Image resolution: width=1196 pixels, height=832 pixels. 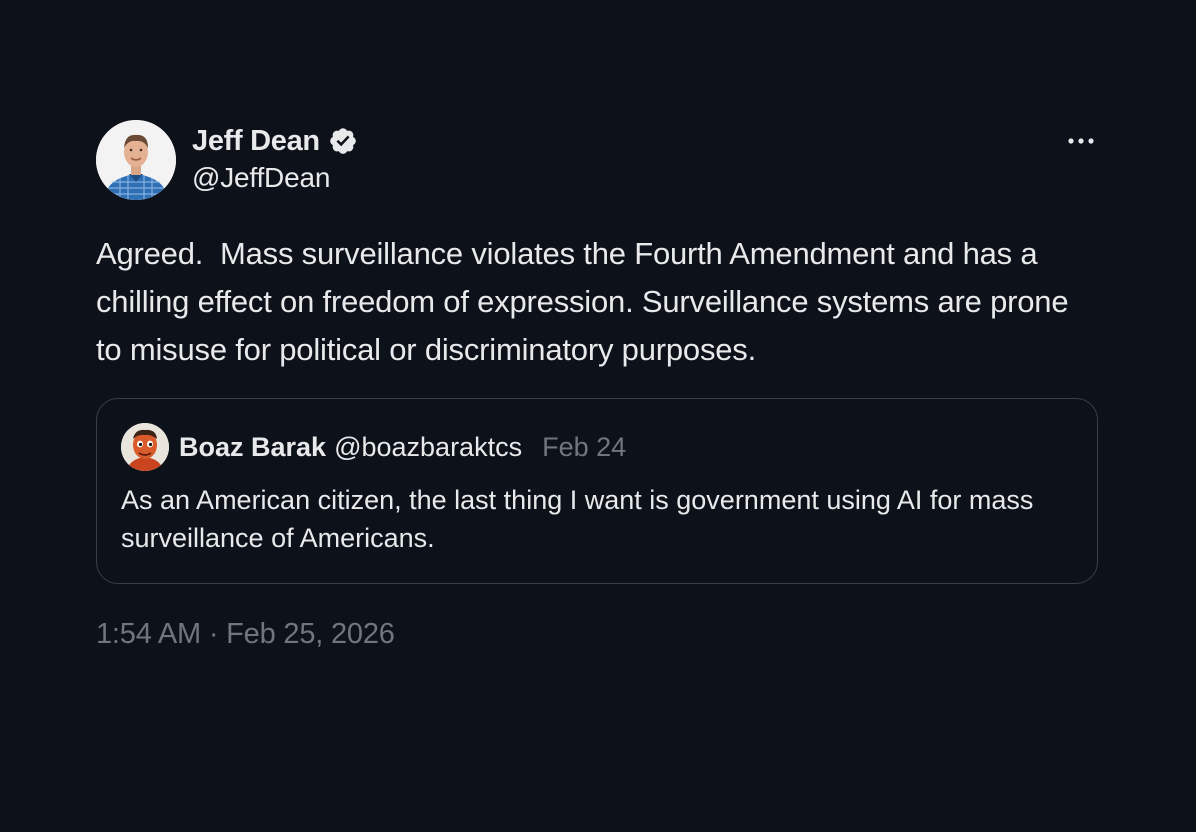 What do you see at coordinates (343, 141) in the screenshot?
I see `verified-badge-icon` at bounding box center [343, 141].